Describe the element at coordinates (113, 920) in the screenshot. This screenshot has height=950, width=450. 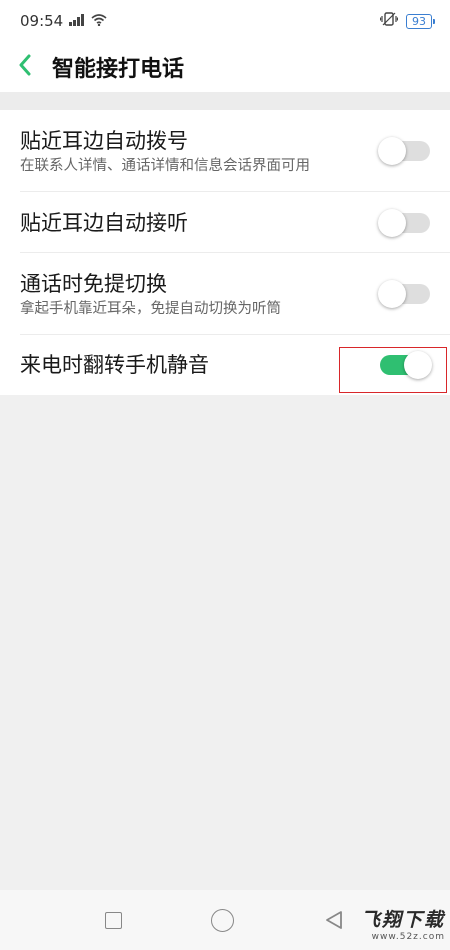
I see `recent-apps-button` at that location.